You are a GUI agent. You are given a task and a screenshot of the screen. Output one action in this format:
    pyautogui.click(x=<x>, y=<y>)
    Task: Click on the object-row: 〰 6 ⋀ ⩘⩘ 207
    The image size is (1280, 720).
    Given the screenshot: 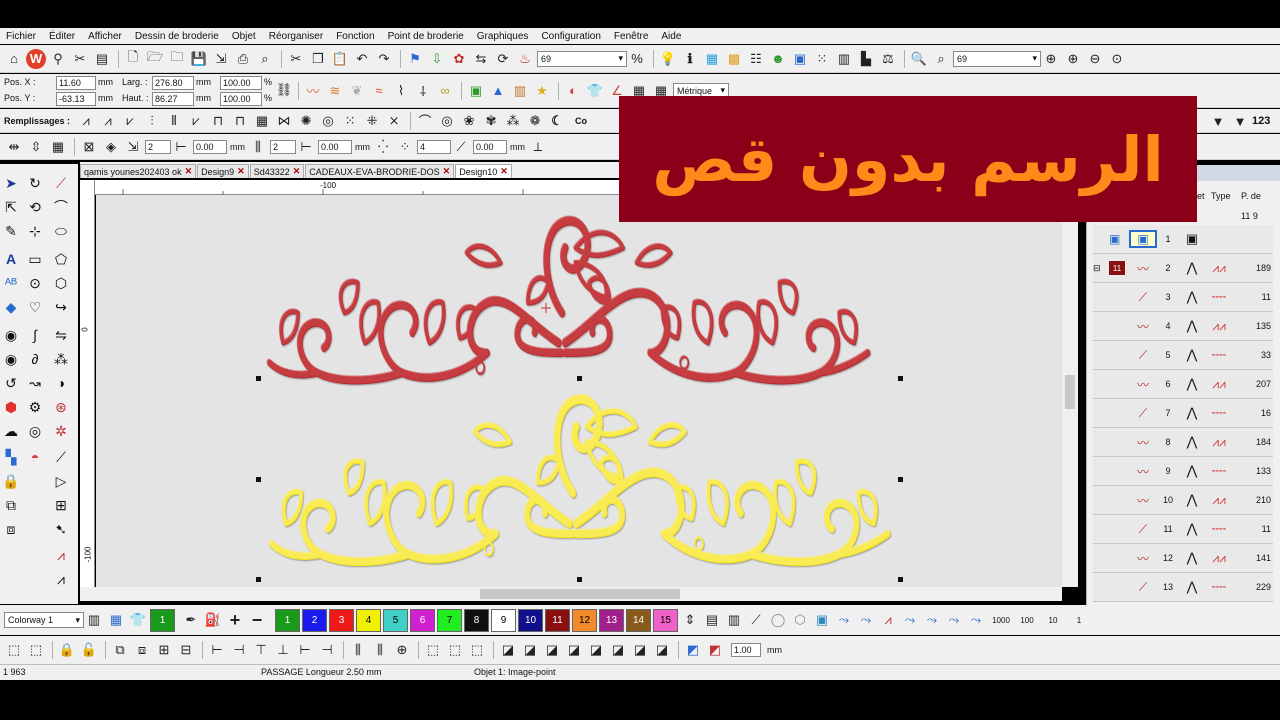 What is the action you would take?
    pyautogui.click(x=1183, y=384)
    